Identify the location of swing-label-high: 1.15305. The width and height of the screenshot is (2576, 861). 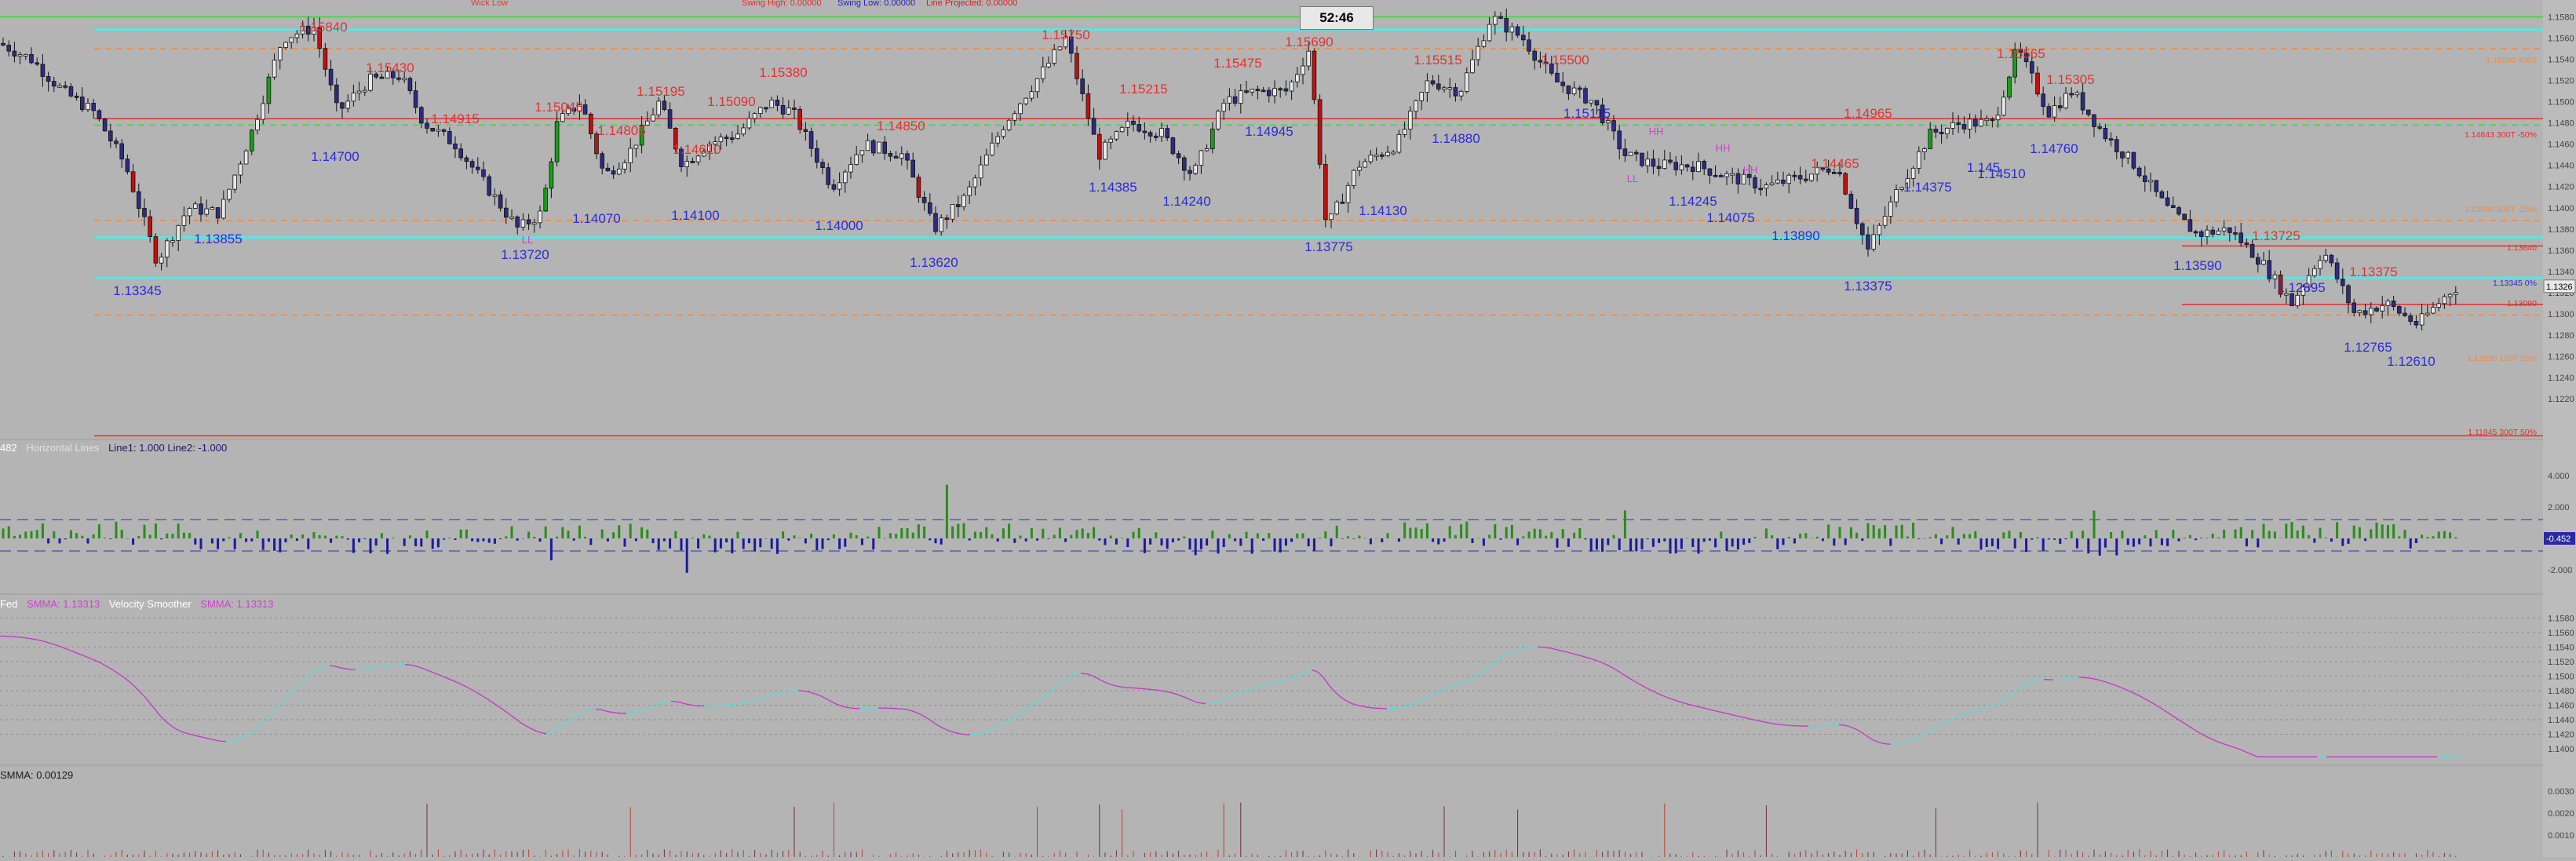
(2070, 79).